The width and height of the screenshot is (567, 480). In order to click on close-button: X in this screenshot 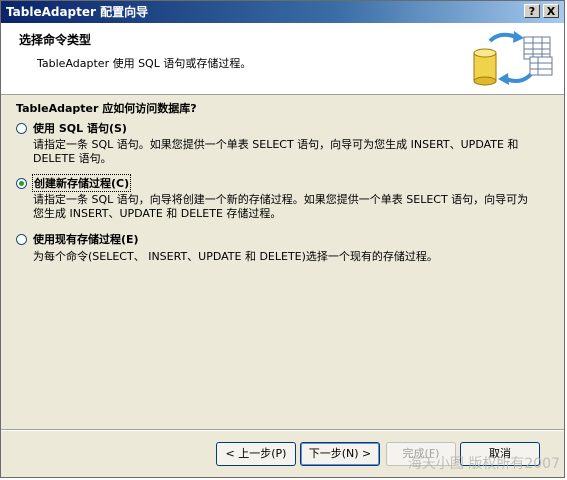, I will do `click(551, 11)`.